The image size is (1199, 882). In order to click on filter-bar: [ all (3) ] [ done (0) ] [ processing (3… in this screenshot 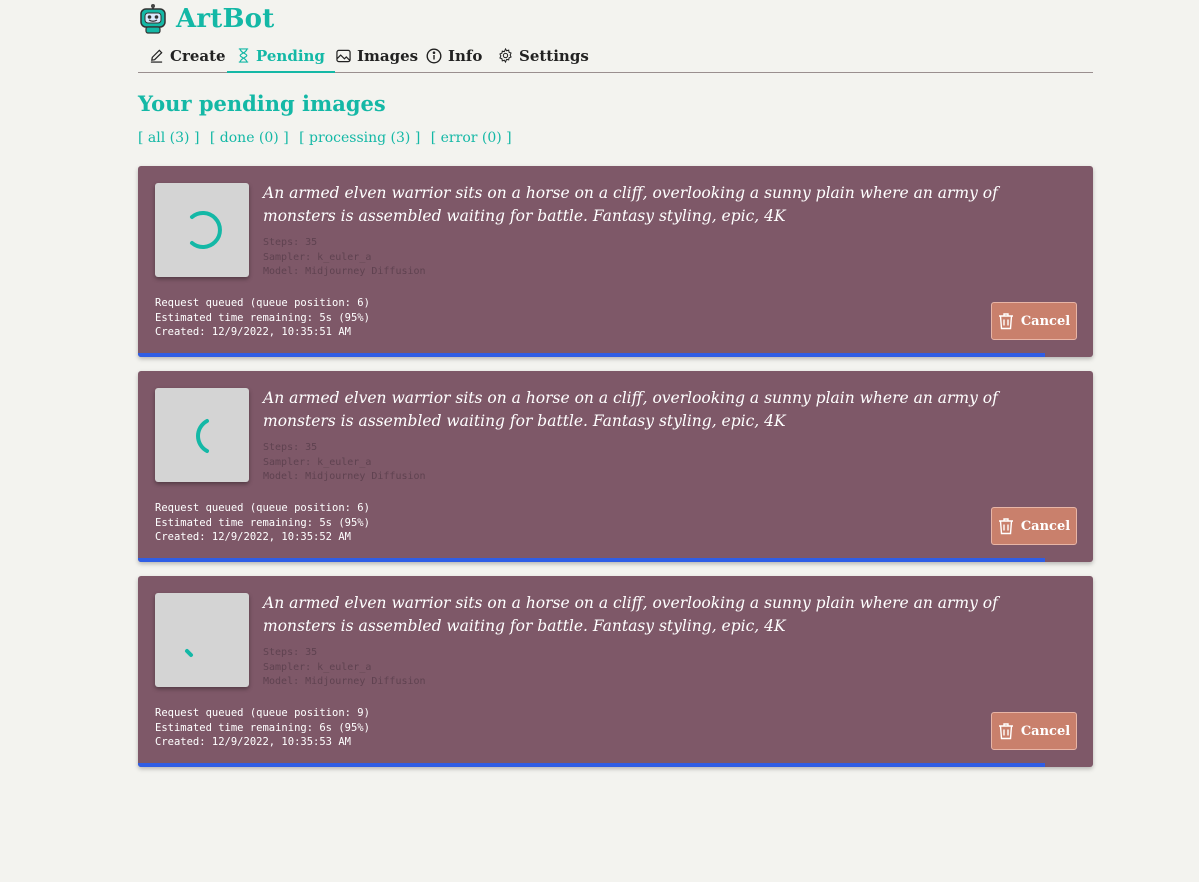, I will do `click(328, 138)`.